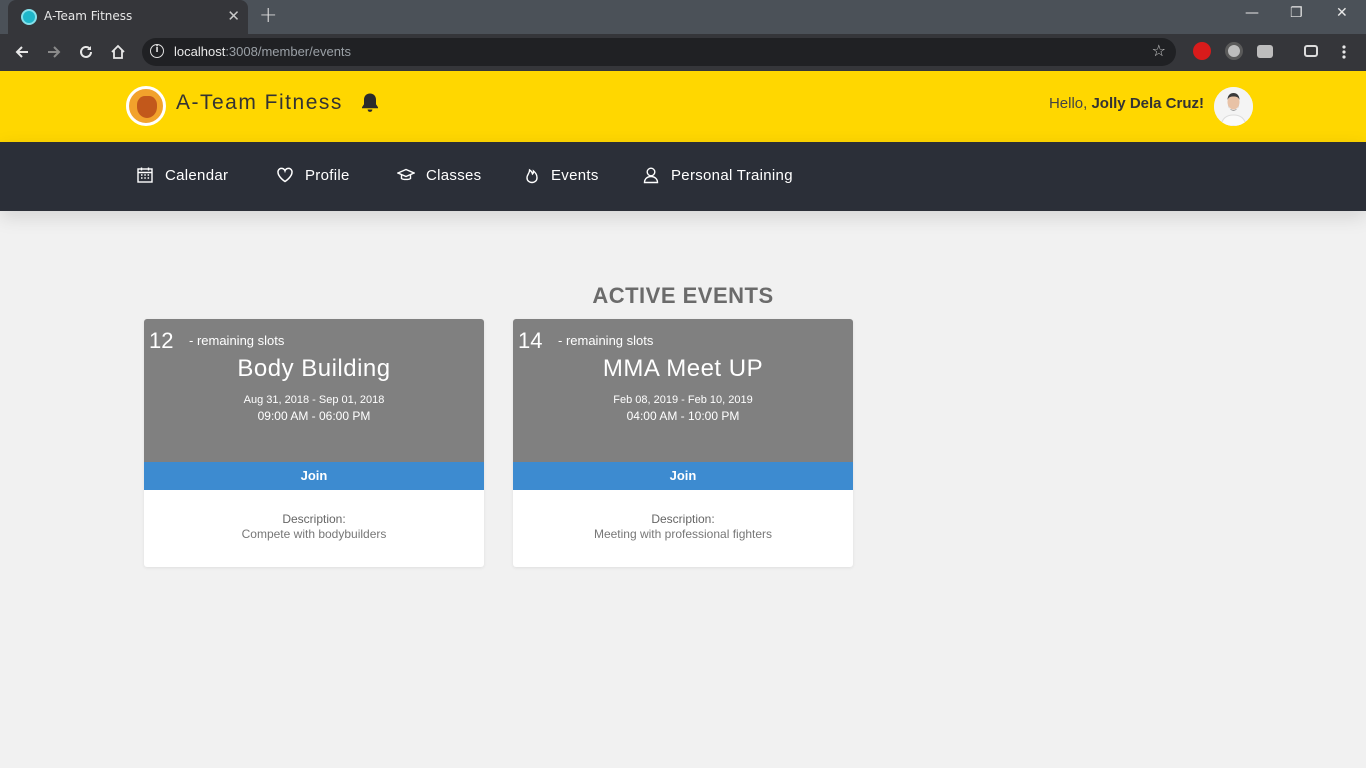 This screenshot has width=1366, height=768. What do you see at coordinates (370, 104) in the screenshot?
I see `notification-bell-icon` at bounding box center [370, 104].